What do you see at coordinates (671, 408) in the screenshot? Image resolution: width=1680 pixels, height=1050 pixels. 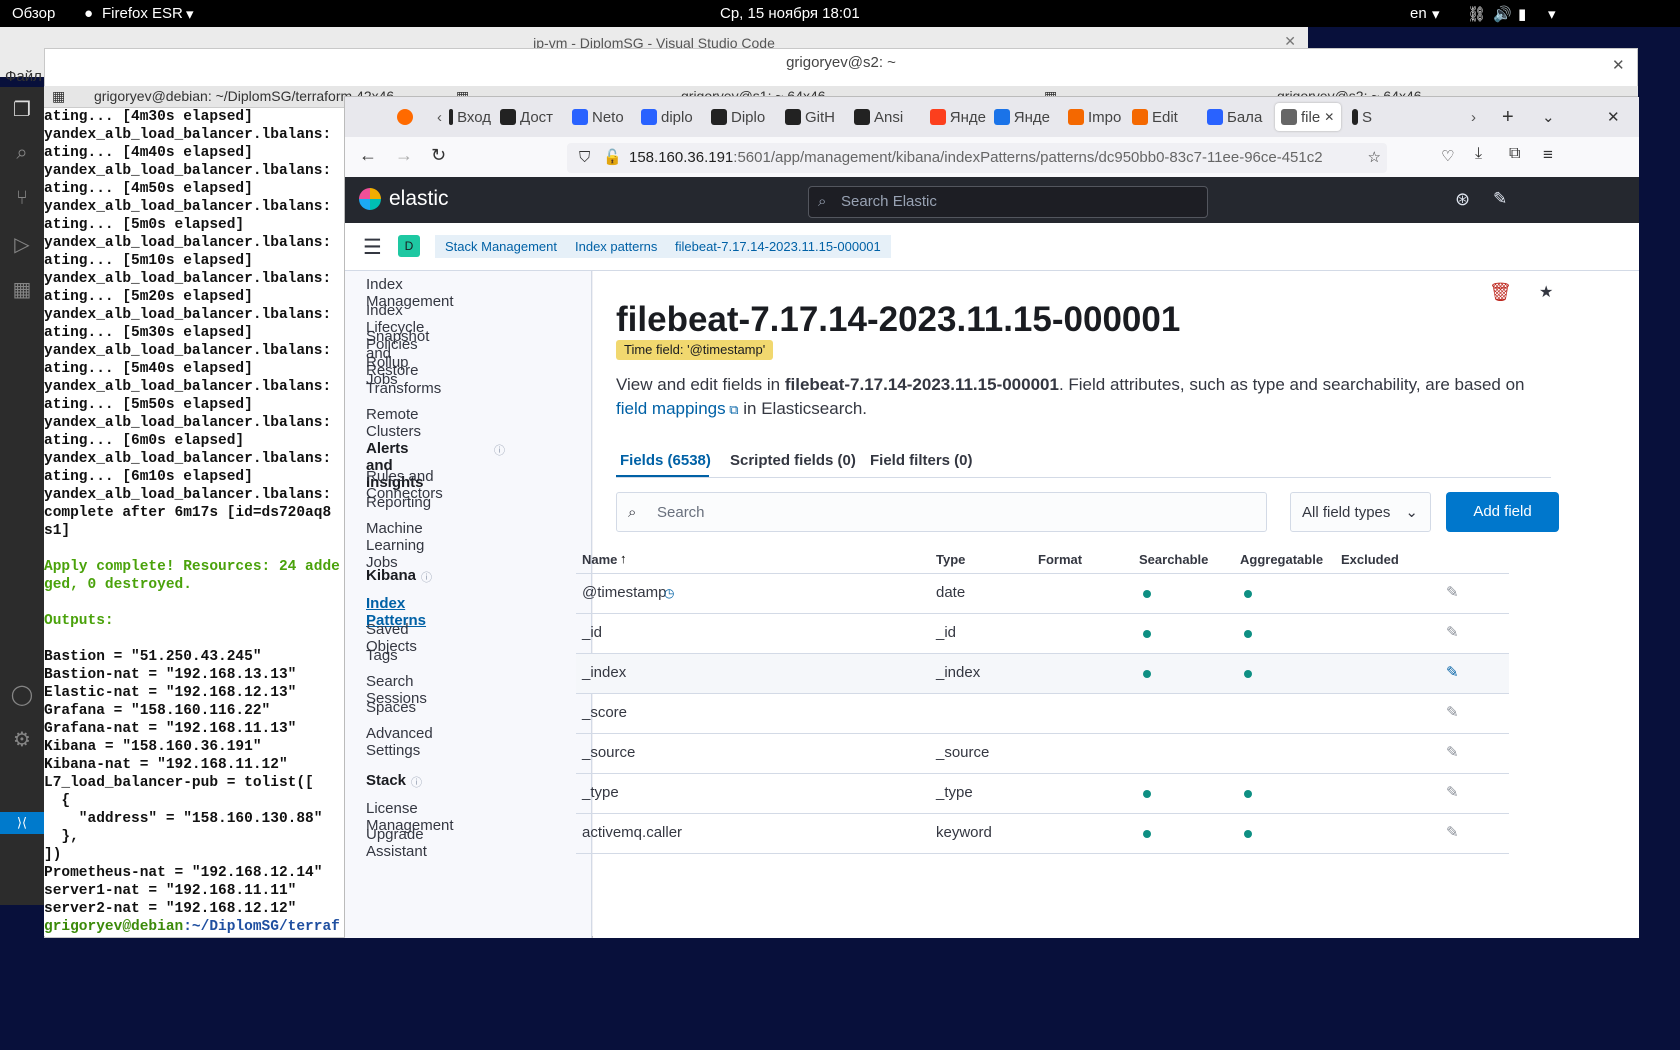 I see `field-mappings-link: field mappings` at bounding box center [671, 408].